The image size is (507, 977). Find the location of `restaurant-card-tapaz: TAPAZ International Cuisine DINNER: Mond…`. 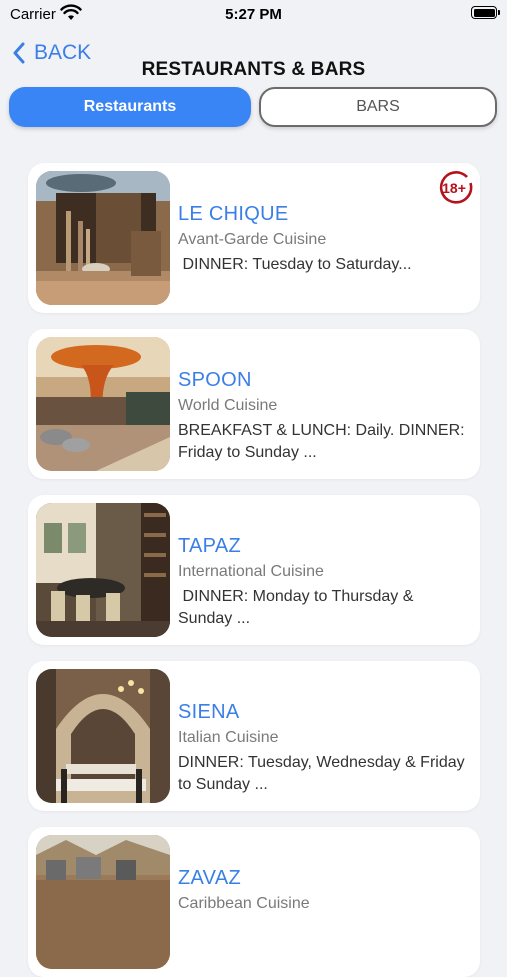

restaurant-card-tapaz: TAPAZ International Cuisine DINNER: Mond… is located at coordinates (254, 570).